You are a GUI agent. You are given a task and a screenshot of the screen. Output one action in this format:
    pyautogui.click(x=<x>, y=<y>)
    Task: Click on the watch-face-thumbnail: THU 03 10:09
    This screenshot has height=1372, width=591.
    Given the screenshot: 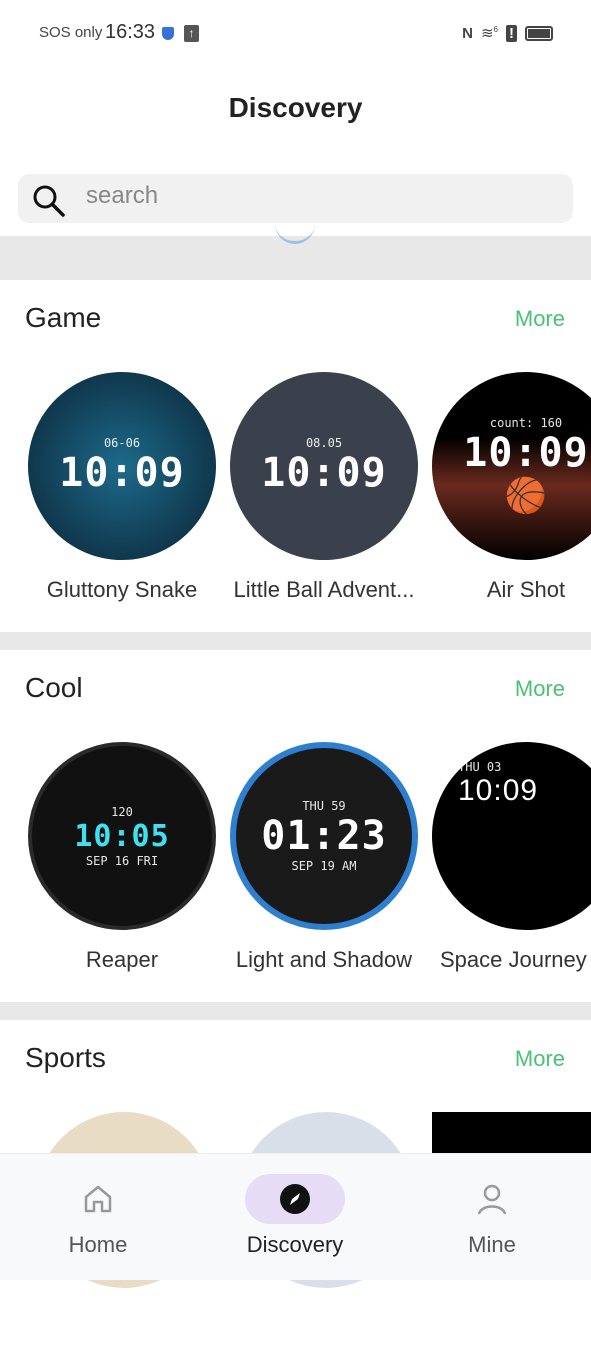 What is the action you would take?
    pyautogui.click(x=511, y=836)
    